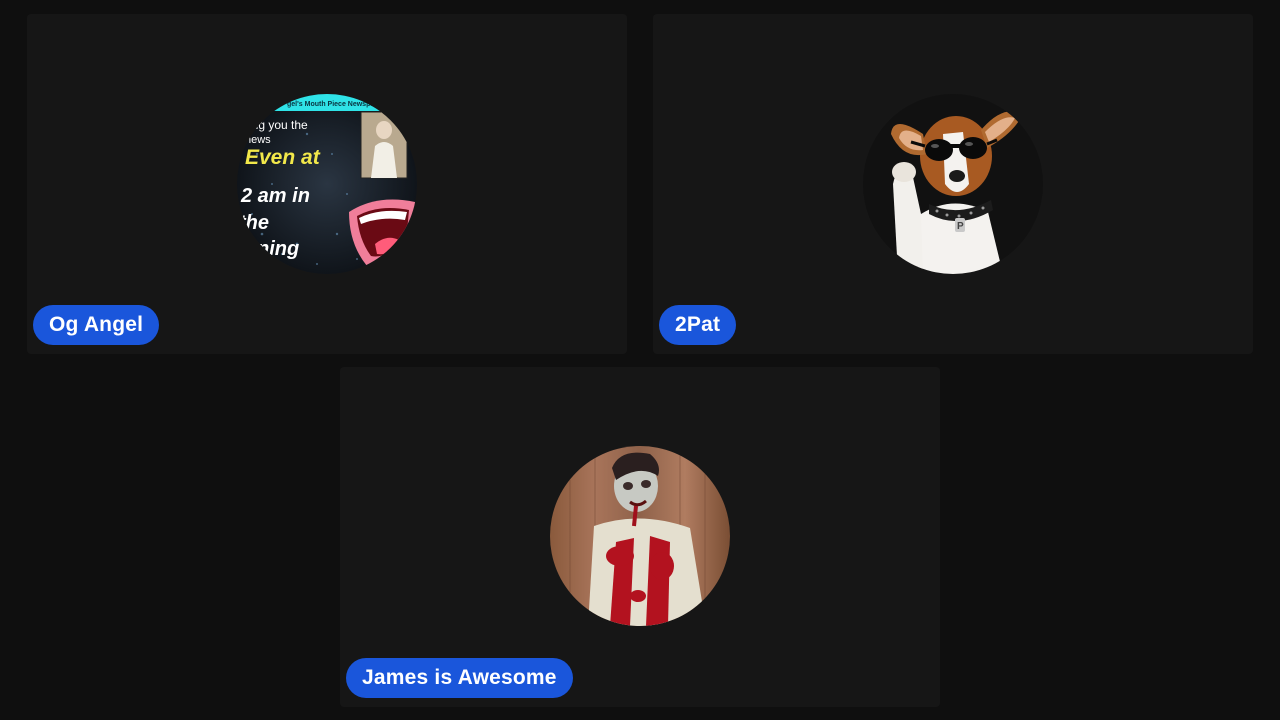 This screenshot has height=720, width=1280. What do you see at coordinates (276, 125) in the screenshot?
I see `avatar-text-line1: ring you the` at bounding box center [276, 125].